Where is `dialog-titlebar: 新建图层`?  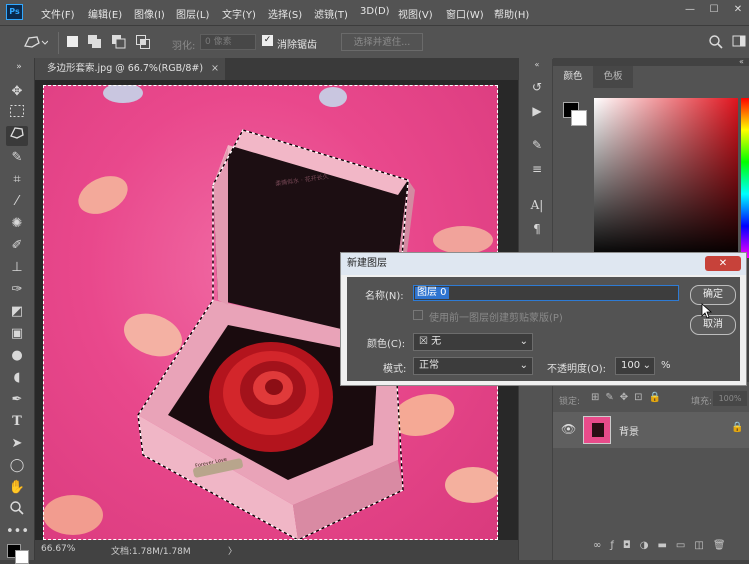
dialog-titlebar: 新建图层 is located at coordinates (543, 264).